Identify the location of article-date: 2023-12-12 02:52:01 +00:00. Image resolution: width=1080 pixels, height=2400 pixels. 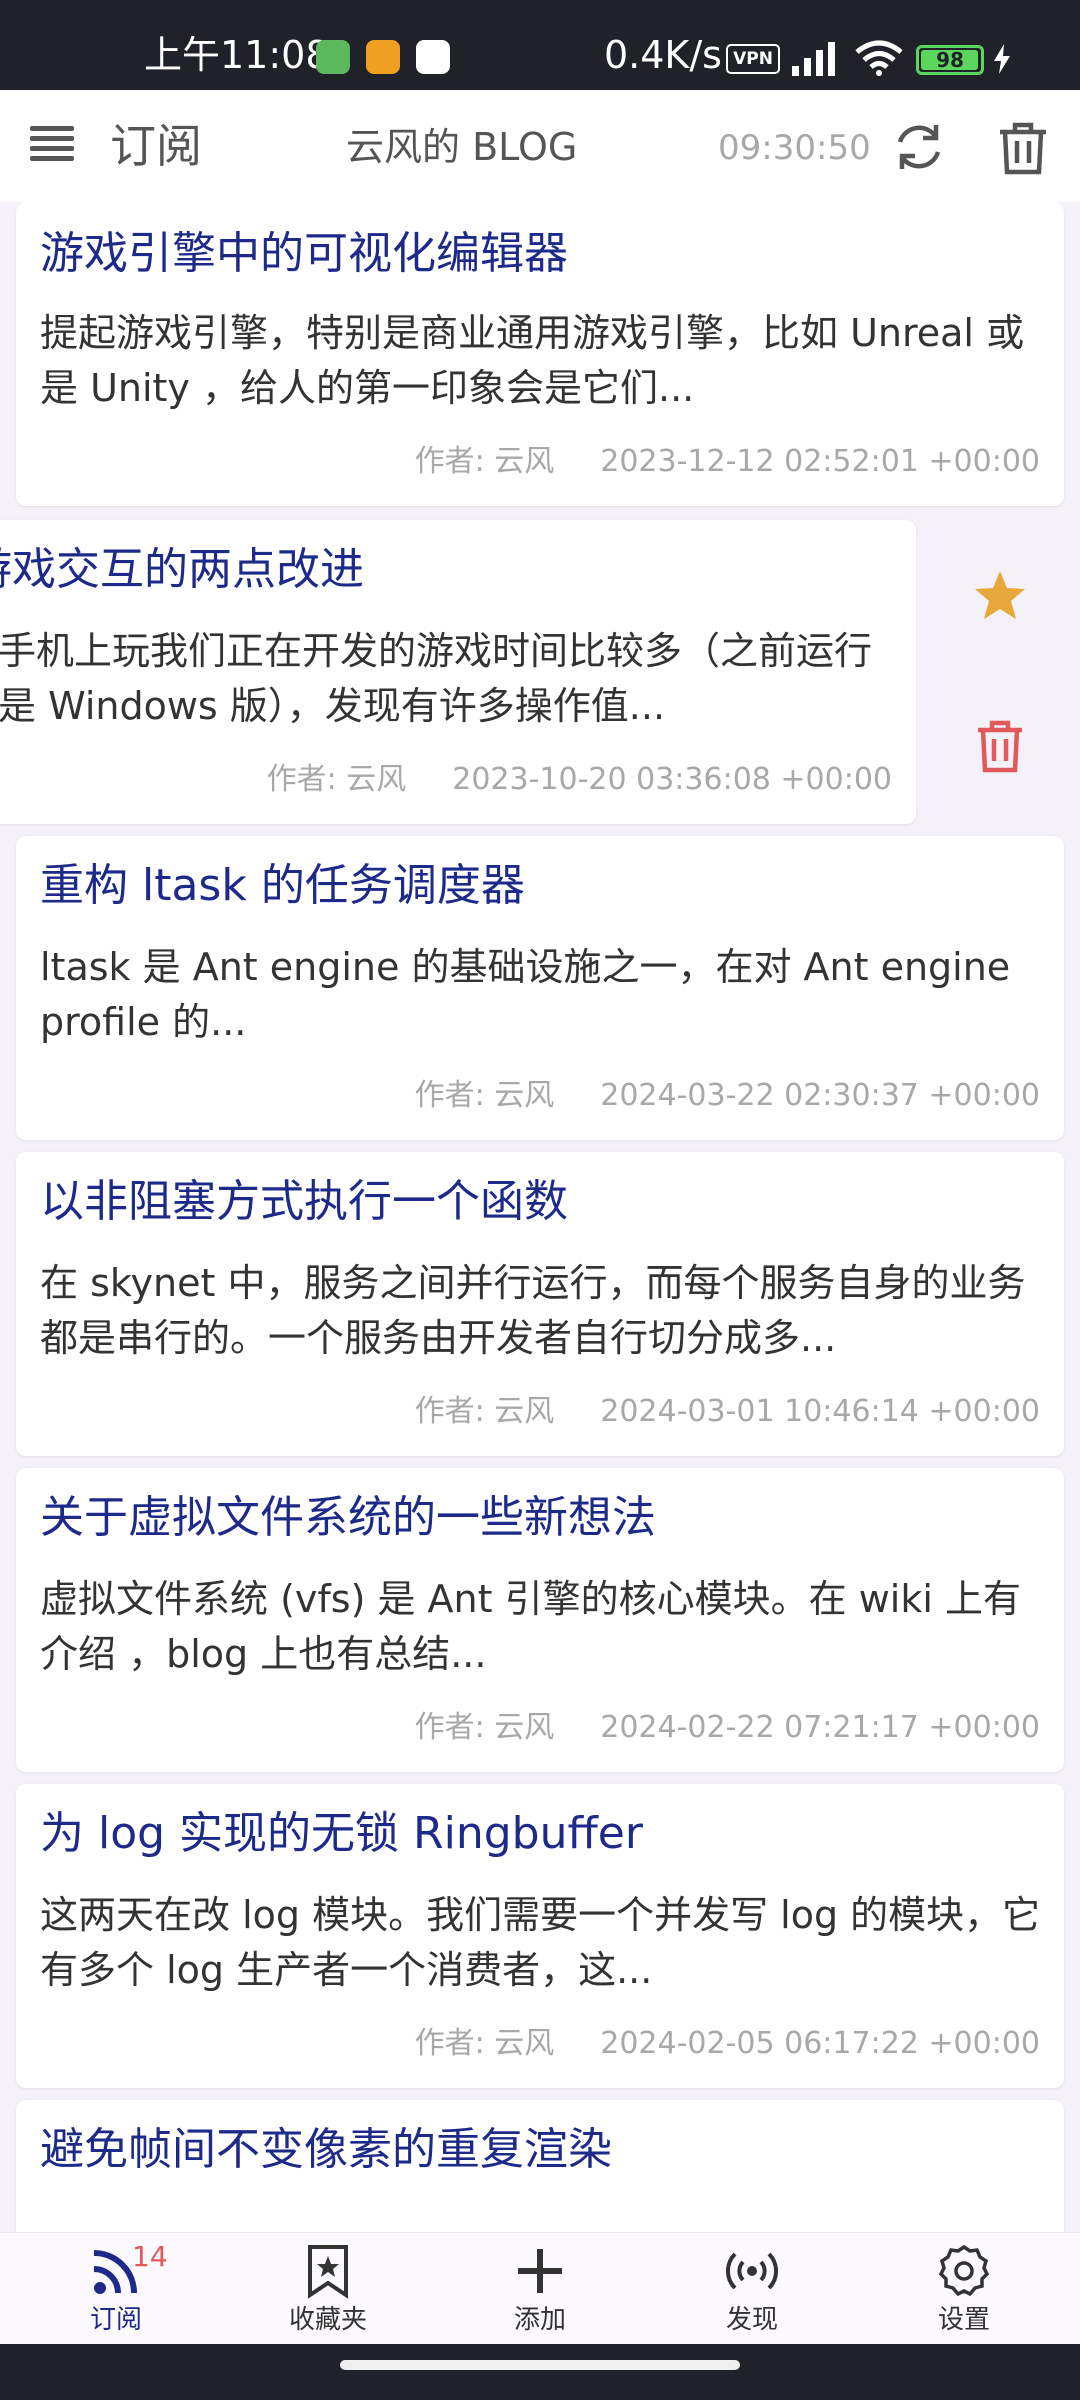
(820, 461).